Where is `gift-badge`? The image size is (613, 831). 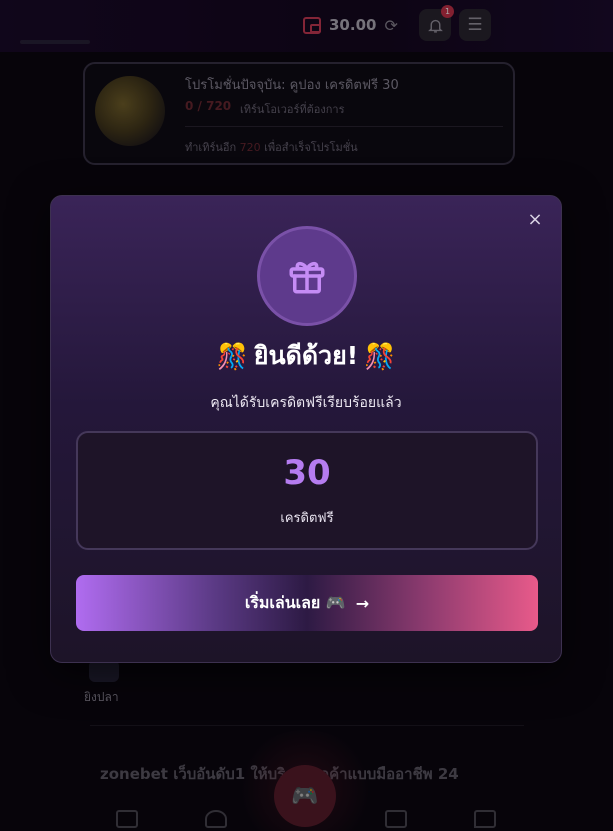
gift-badge is located at coordinates (307, 276).